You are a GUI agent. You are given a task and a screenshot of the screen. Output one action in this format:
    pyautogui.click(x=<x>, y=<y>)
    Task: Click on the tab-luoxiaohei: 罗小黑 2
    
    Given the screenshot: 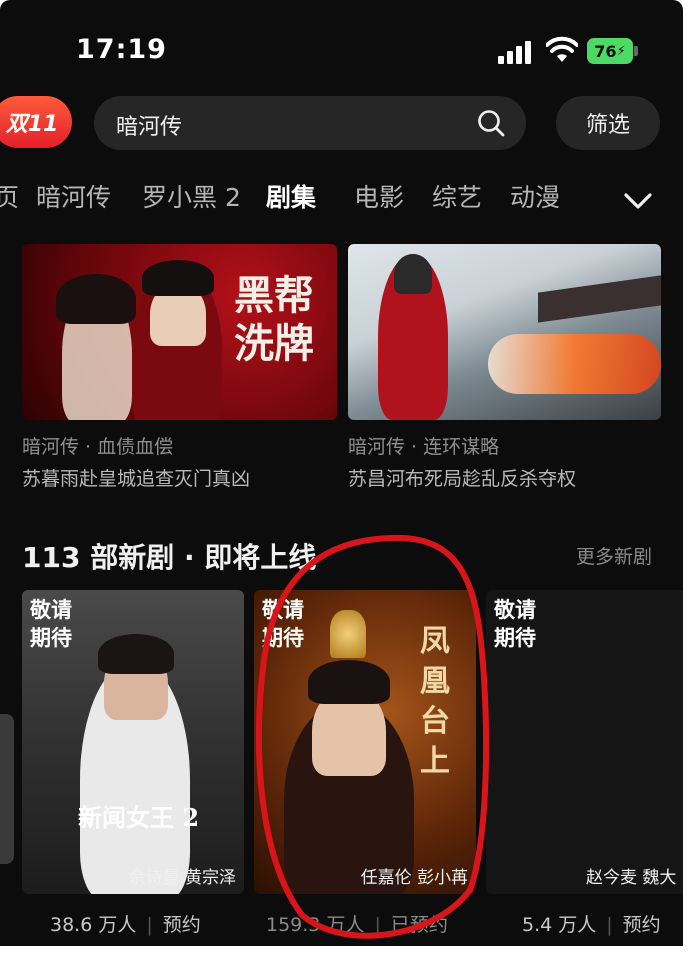 What is the action you would take?
    pyautogui.click(x=191, y=196)
    